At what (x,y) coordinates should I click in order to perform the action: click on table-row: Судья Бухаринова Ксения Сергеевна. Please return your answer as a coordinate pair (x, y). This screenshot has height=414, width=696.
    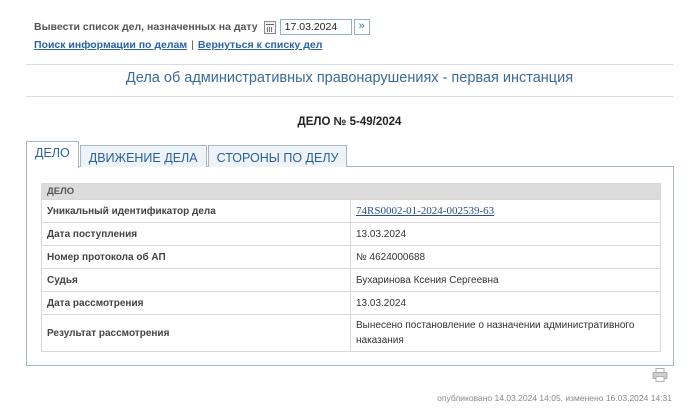
    Looking at the image, I should click on (351, 280).